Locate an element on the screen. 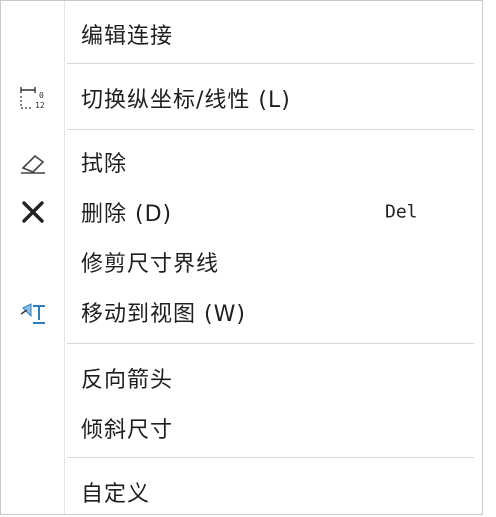  menu-item-oblique-dimension: 倾斜尺寸 is located at coordinates (241, 428).